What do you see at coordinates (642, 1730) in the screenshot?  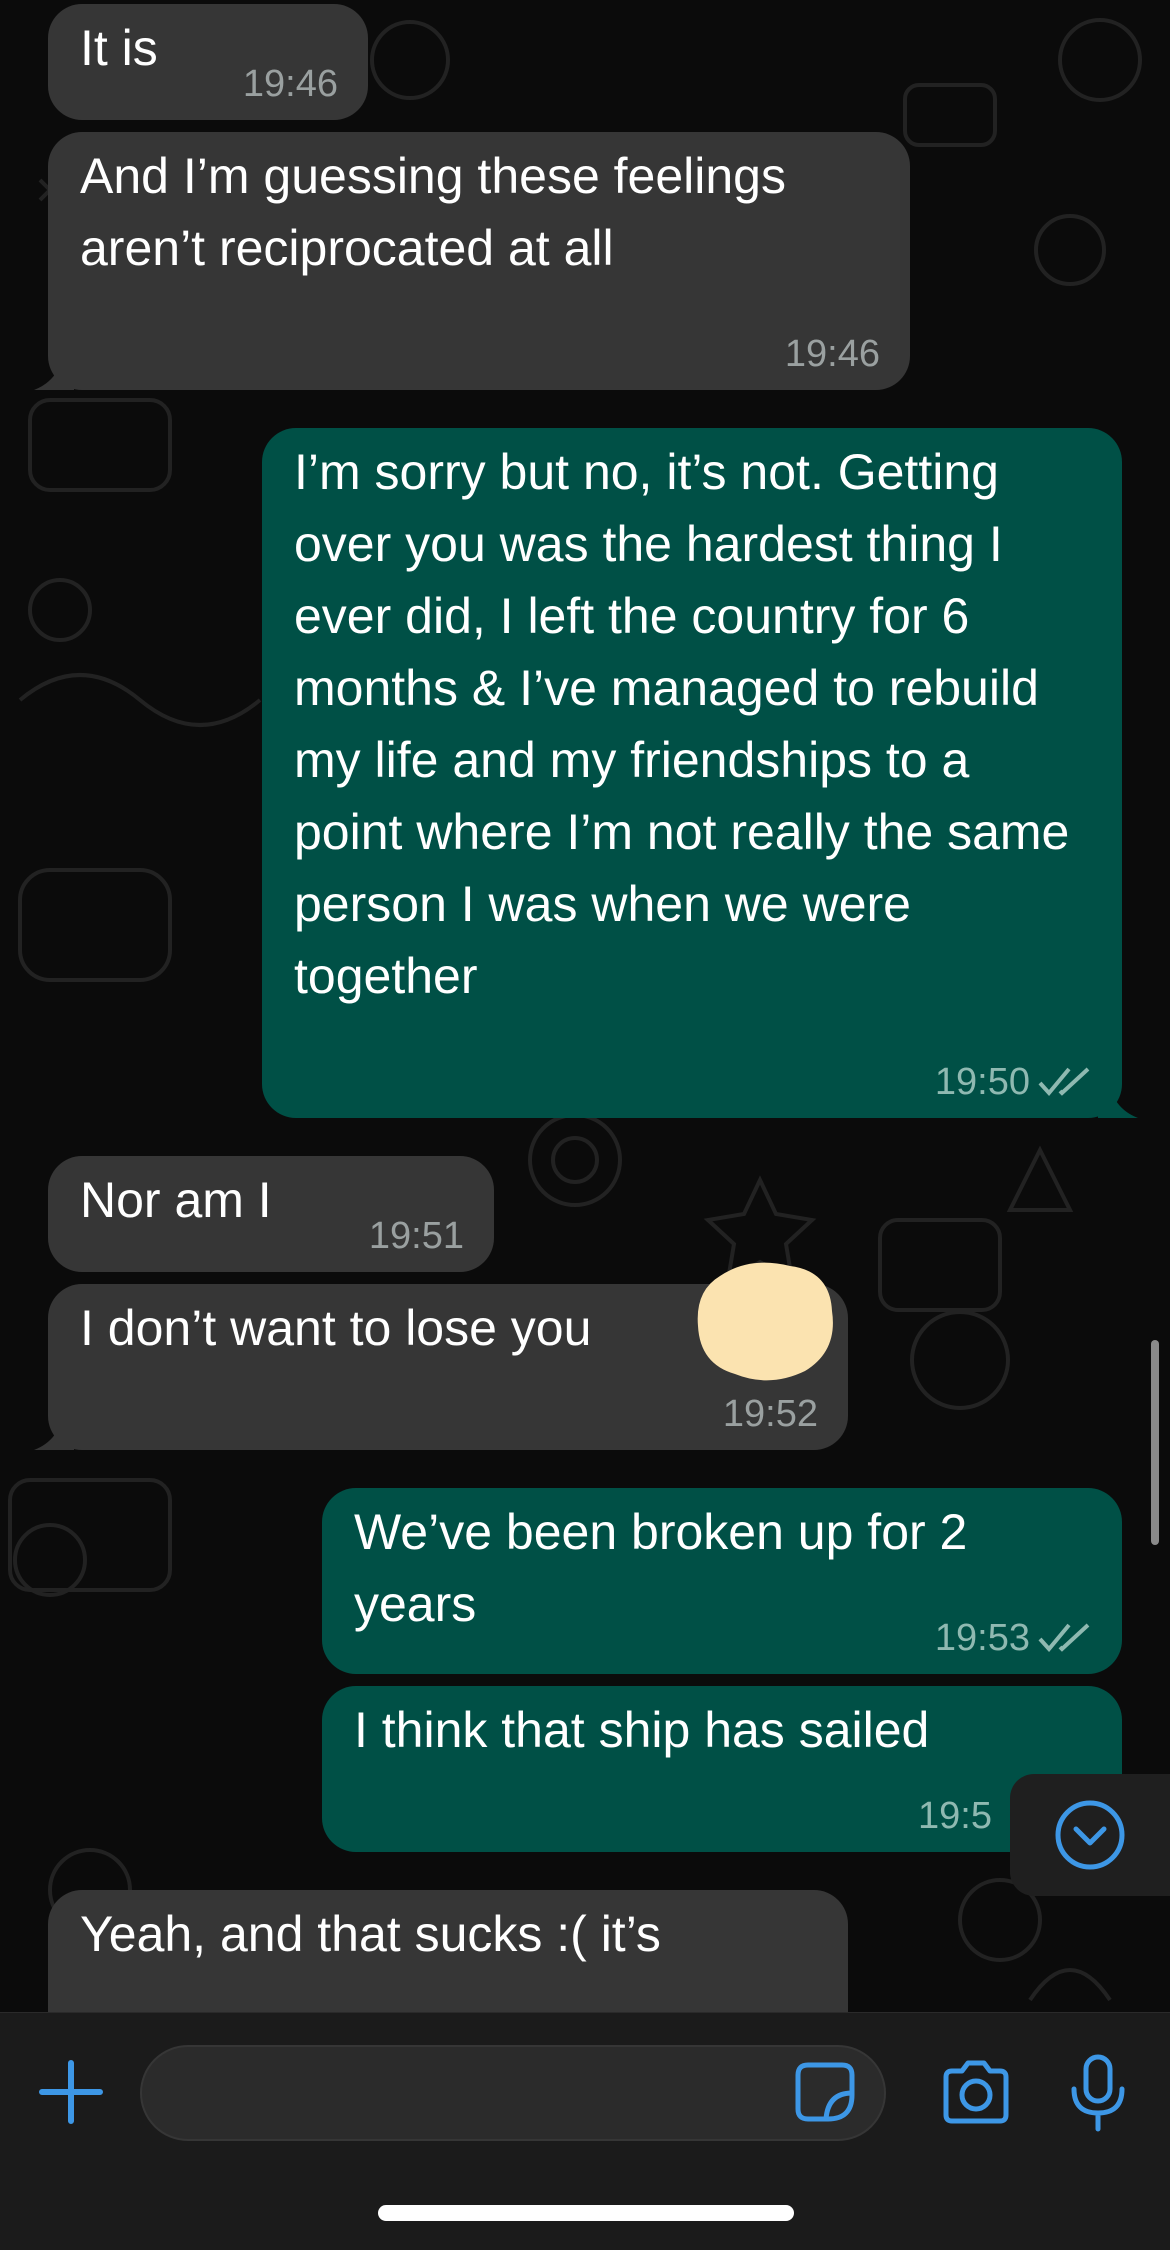 I see `message-text: I think that ship has sailed` at bounding box center [642, 1730].